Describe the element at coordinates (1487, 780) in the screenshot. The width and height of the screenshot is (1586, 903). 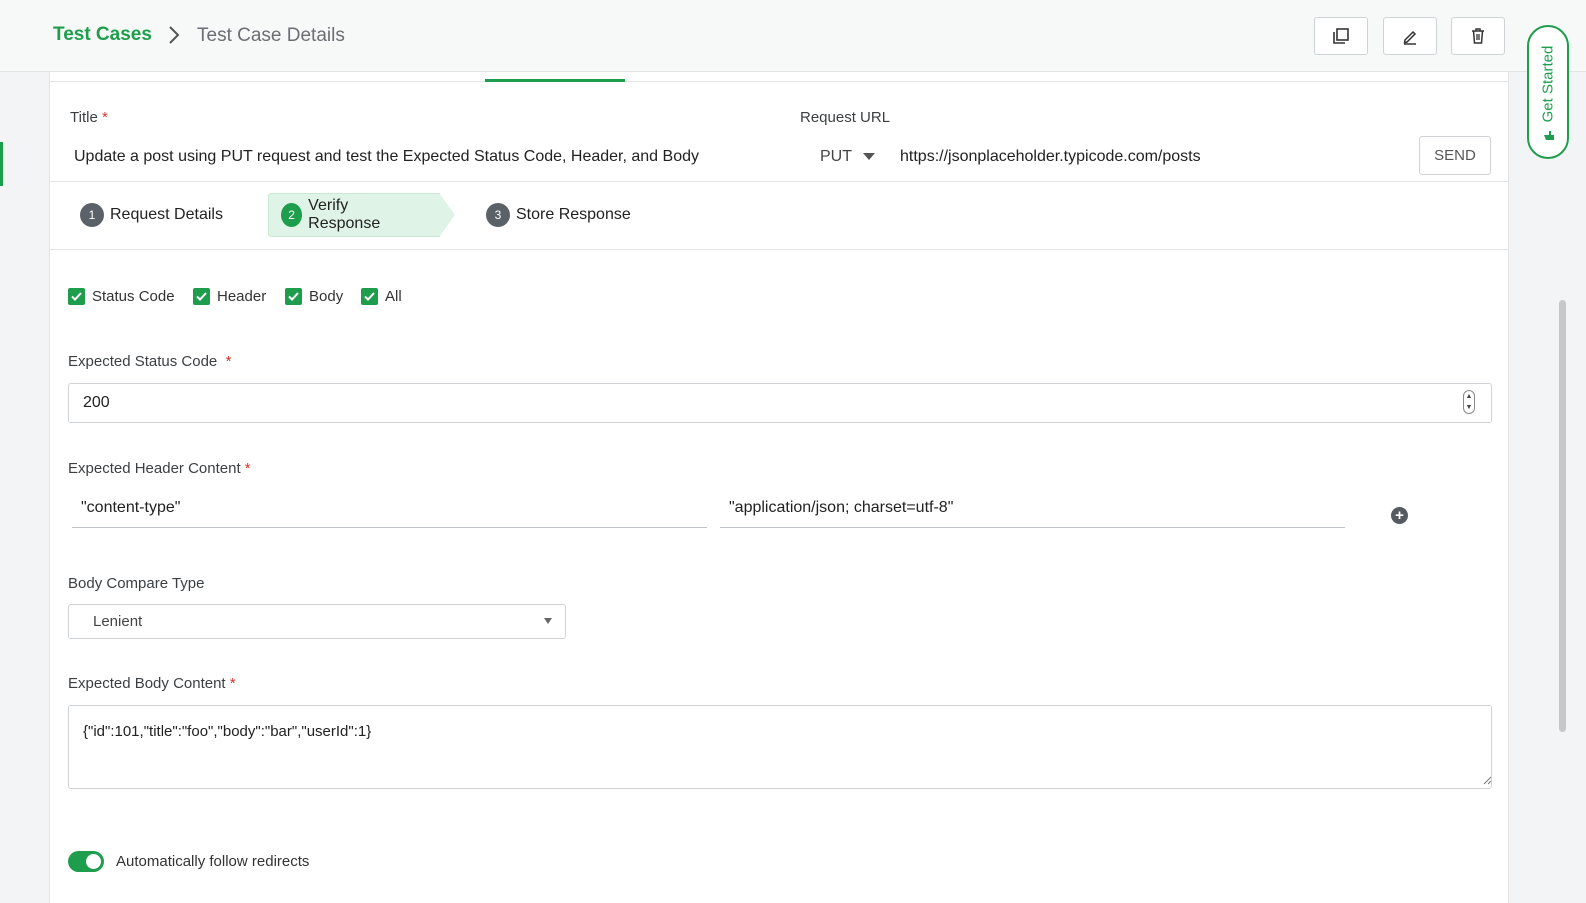
I see `resize-grip-icon` at that location.